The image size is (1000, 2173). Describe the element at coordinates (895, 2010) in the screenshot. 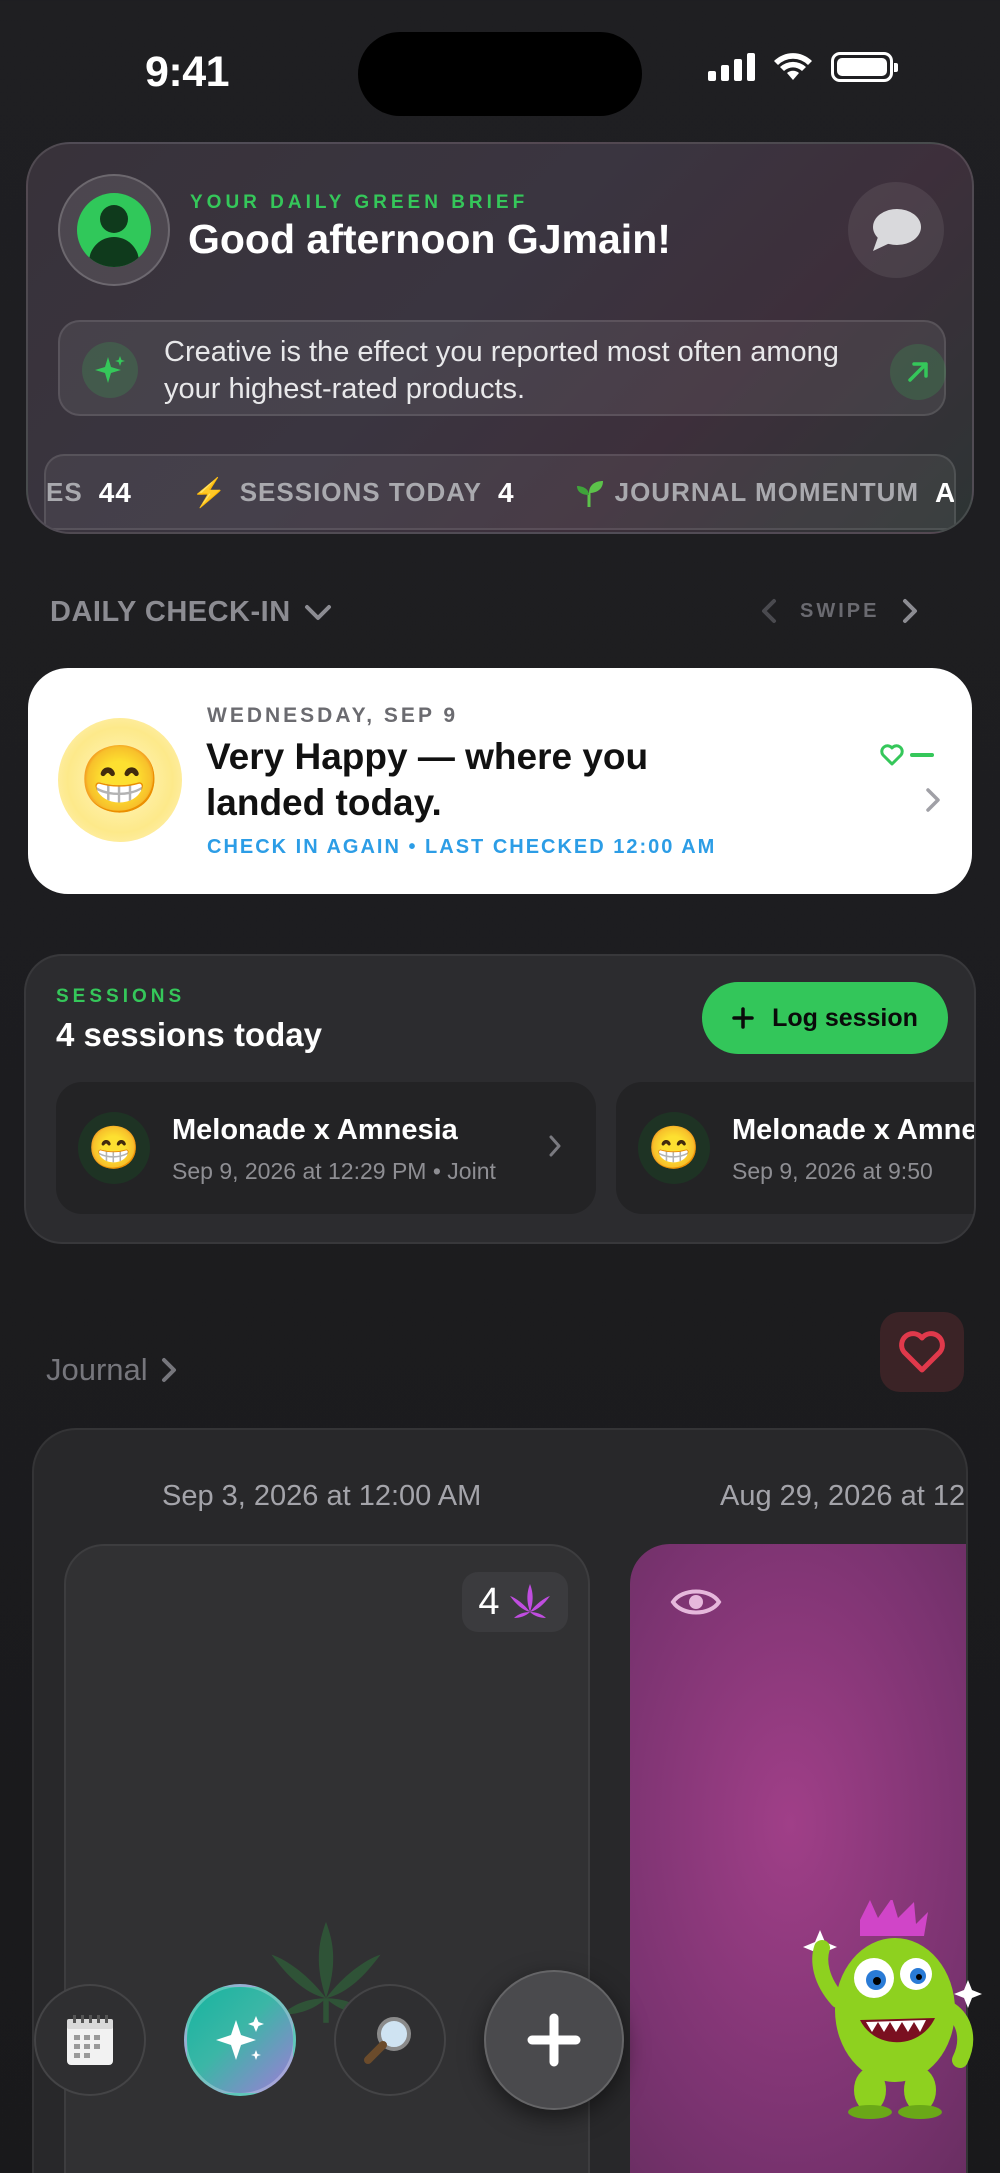

I see `monster-mascot` at that location.